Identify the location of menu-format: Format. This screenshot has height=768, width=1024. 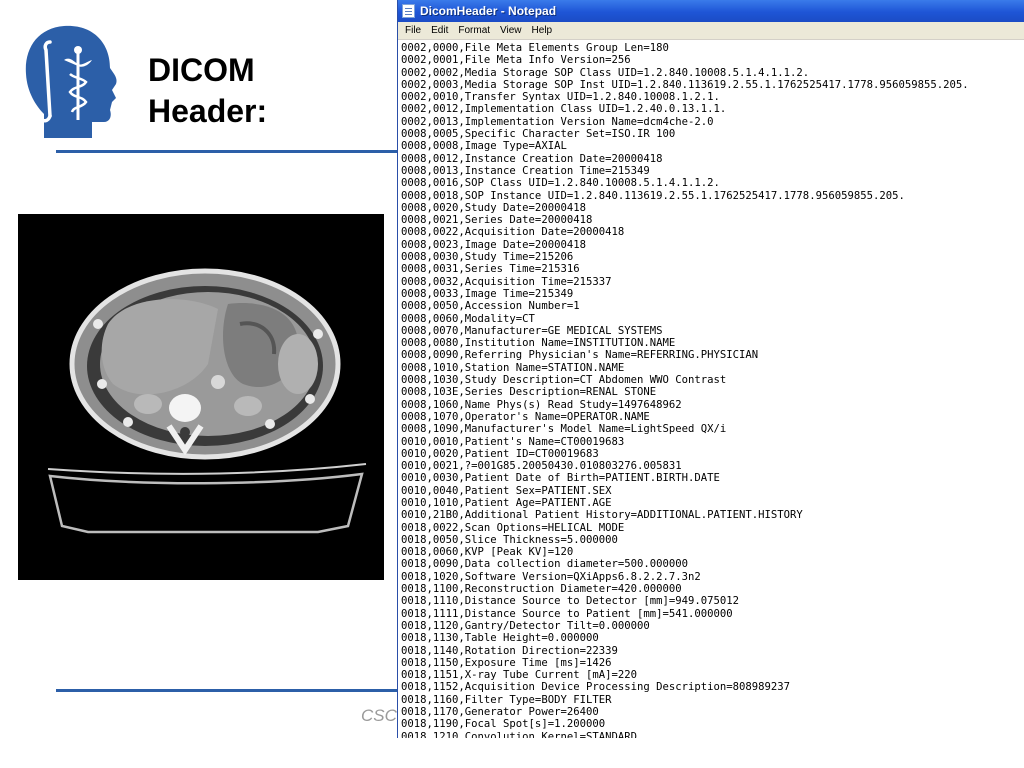
(474, 30).